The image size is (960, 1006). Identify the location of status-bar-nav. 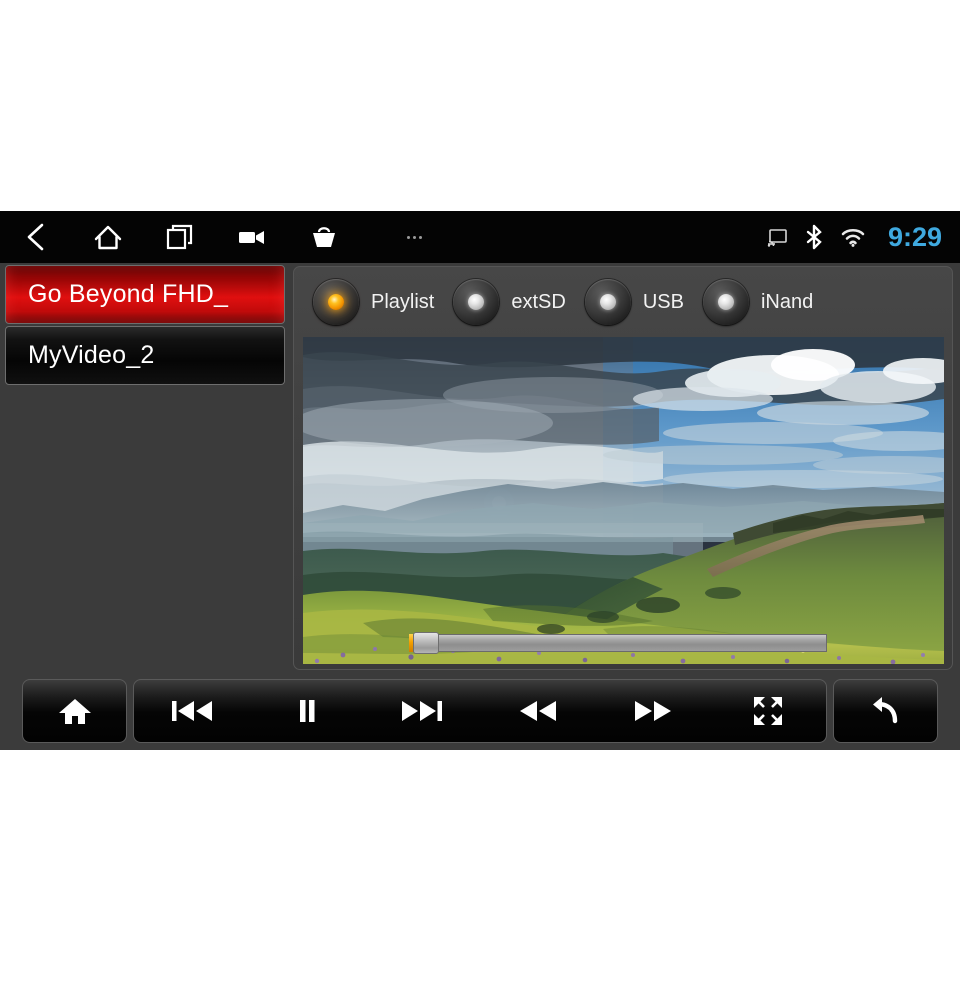
(234, 237).